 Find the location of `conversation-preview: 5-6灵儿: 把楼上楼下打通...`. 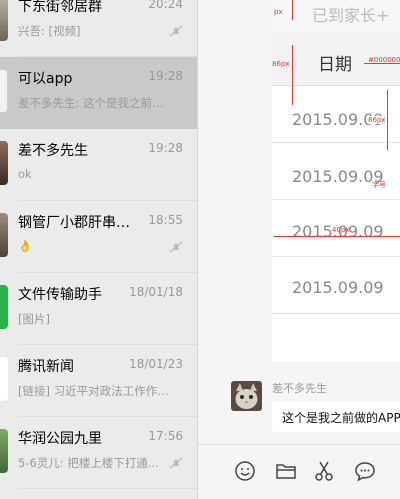

conversation-preview: 5-6灵儿: 把楼上楼下打通... is located at coordinates (88, 463).